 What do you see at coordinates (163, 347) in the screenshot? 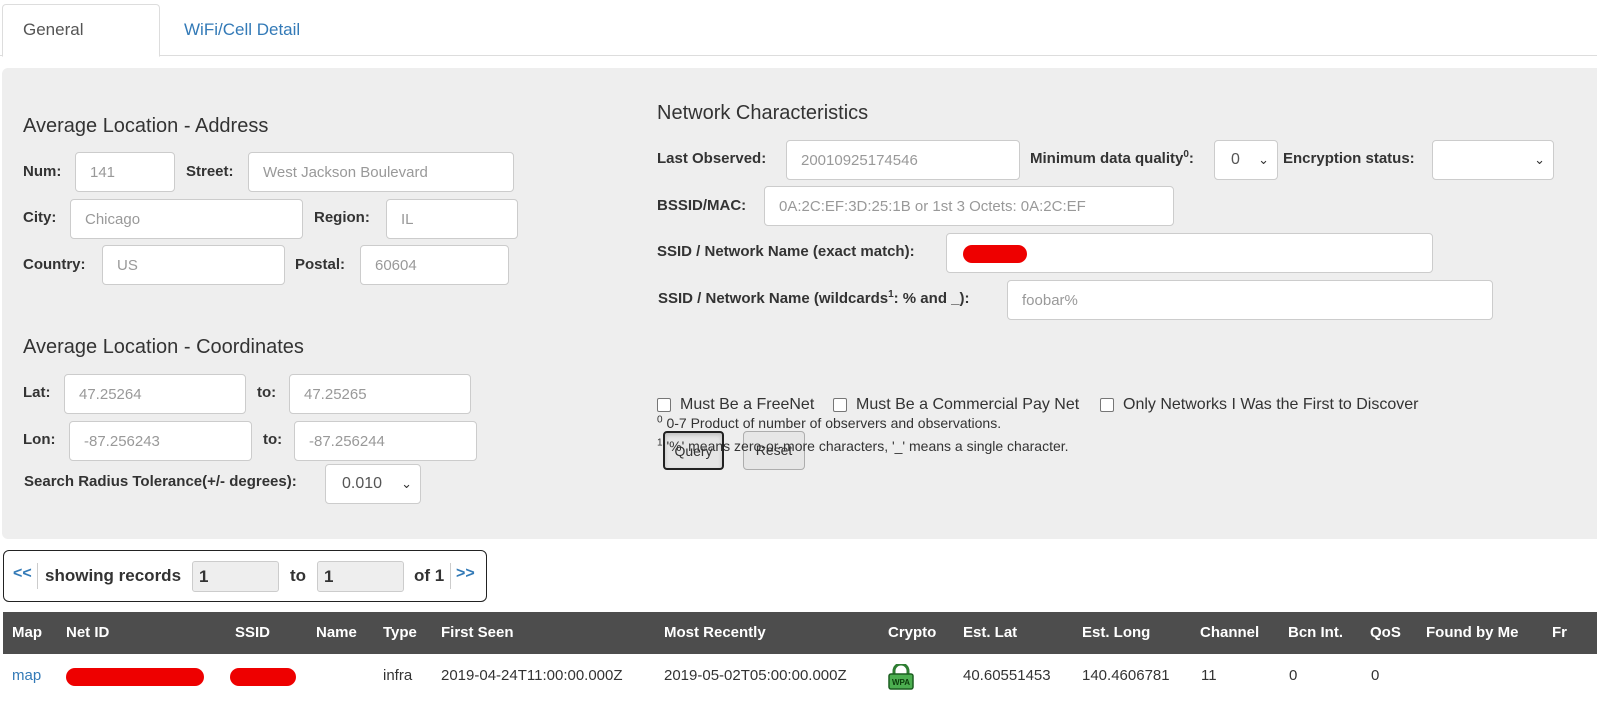
I see `coords-heading: Average Location - Coordinates` at bounding box center [163, 347].